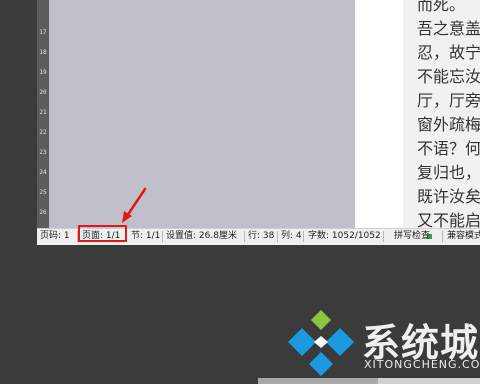 Image resolution: width=480 pixels, height=384 pixels. Describe the element at coordinates (55, 236) in the screenshot. I see `status-page-code: 页码: 1` at that location.